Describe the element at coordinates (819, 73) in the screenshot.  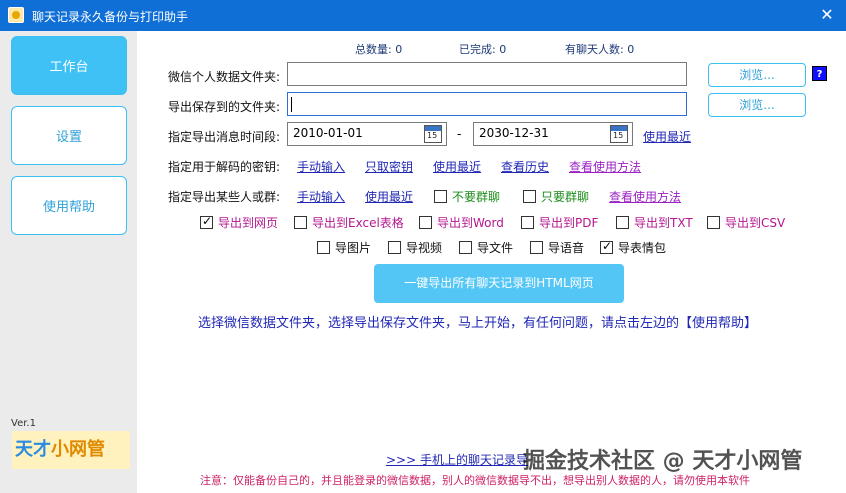
I see `help-question-icon: ?` at that location.